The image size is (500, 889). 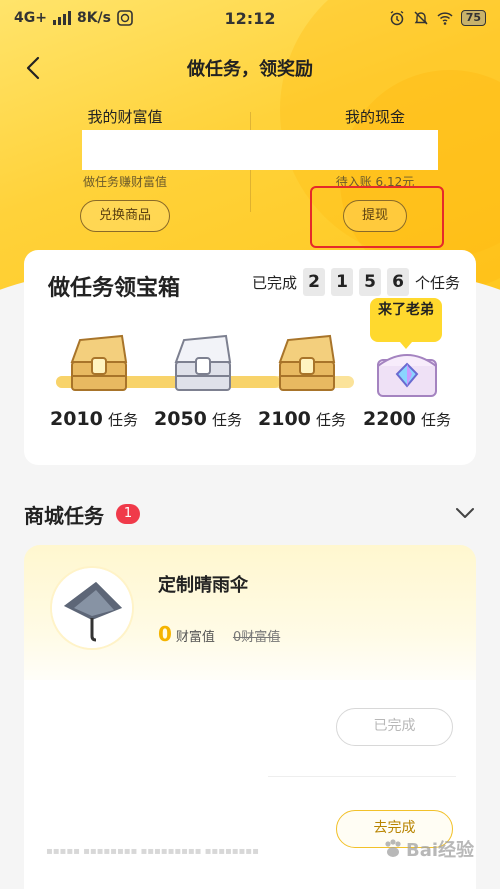 What do you see at coordinates (397, 282) in the screenshot?
I see `counter-digit: 6` at bounding box center [397, 282].